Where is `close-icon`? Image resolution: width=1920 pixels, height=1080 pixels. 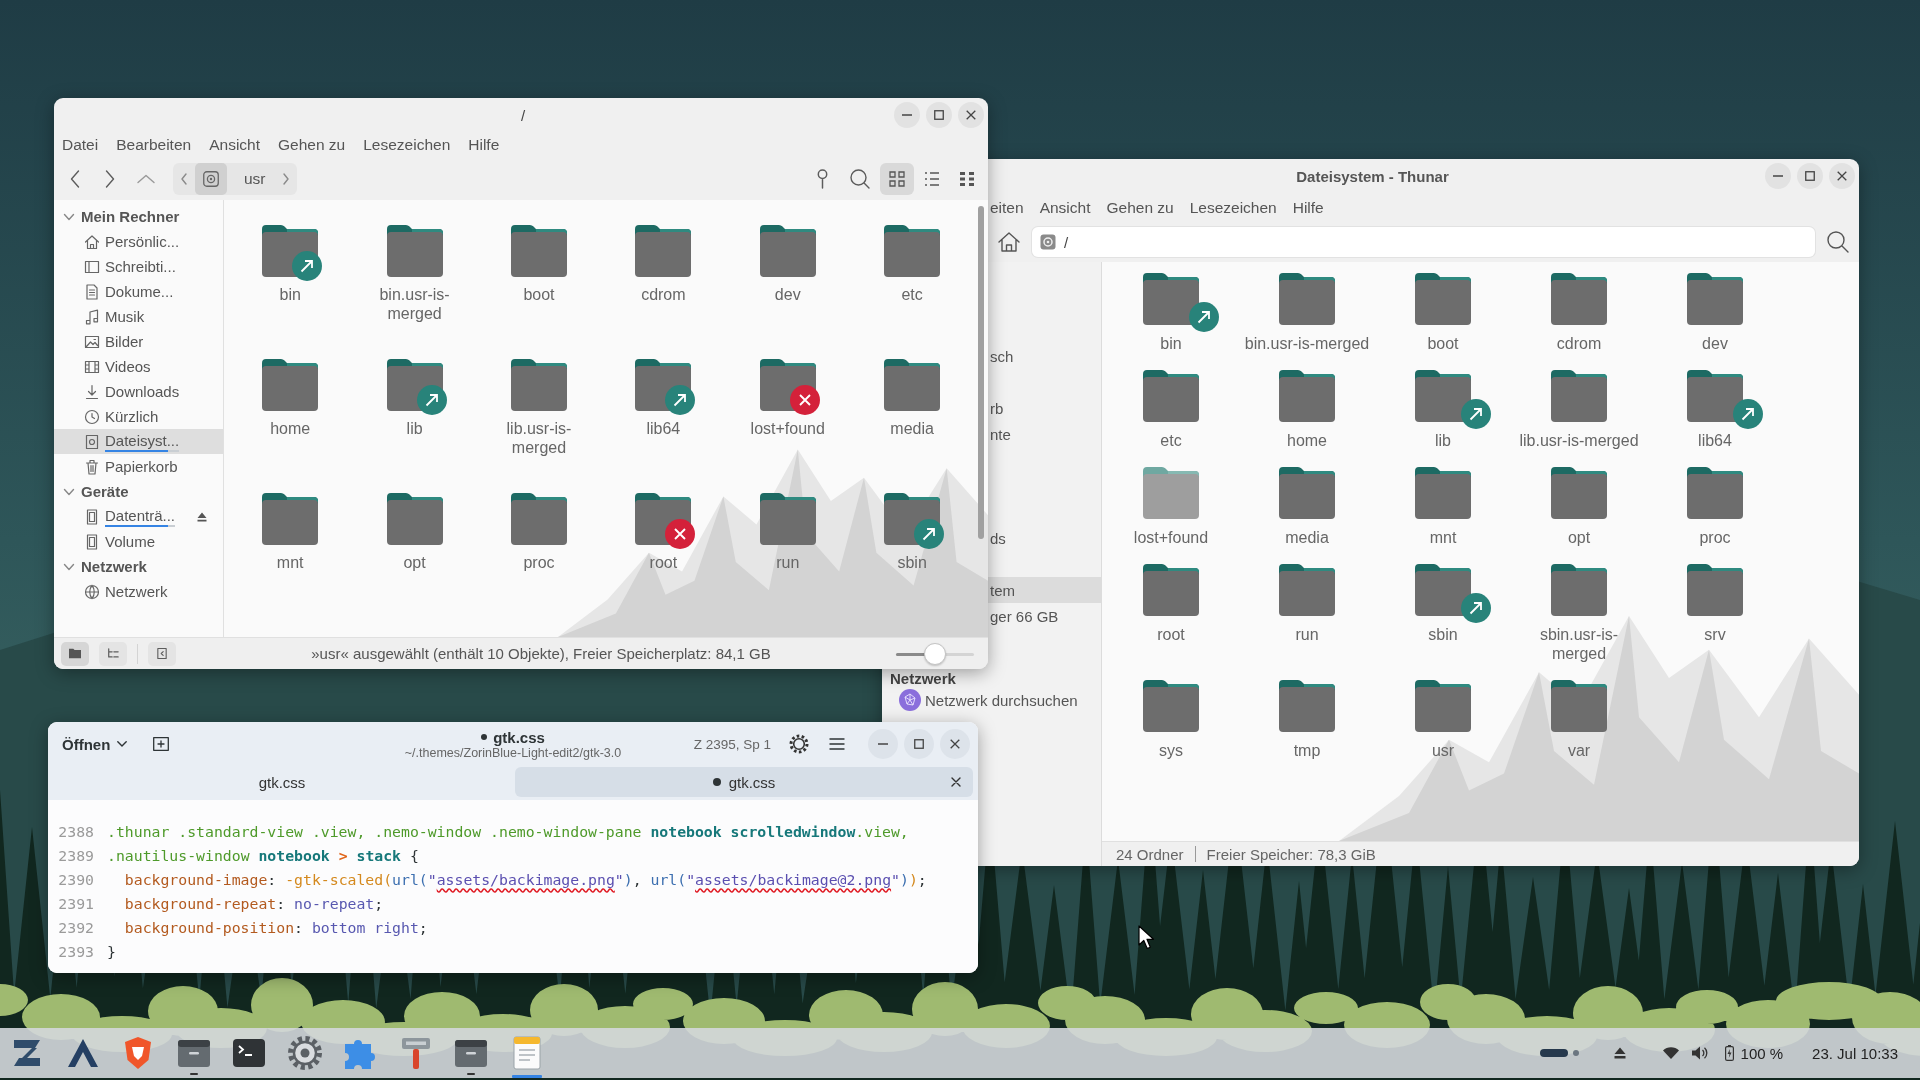 close-icon is located at coordinates (956, 782).